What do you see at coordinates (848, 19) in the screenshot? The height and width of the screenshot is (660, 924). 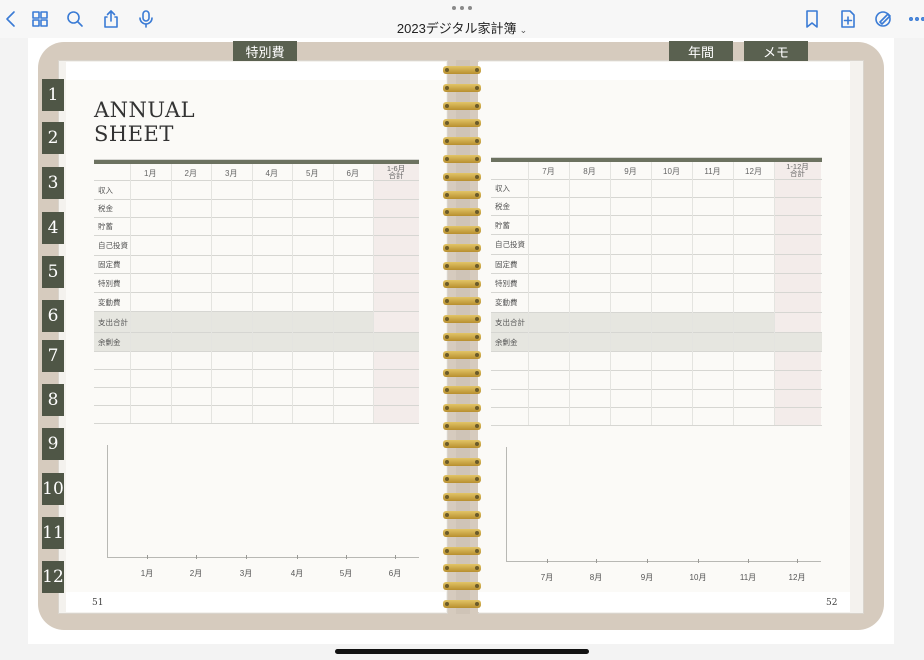 I see `add-page-icon` at bounding box center [848, 19].